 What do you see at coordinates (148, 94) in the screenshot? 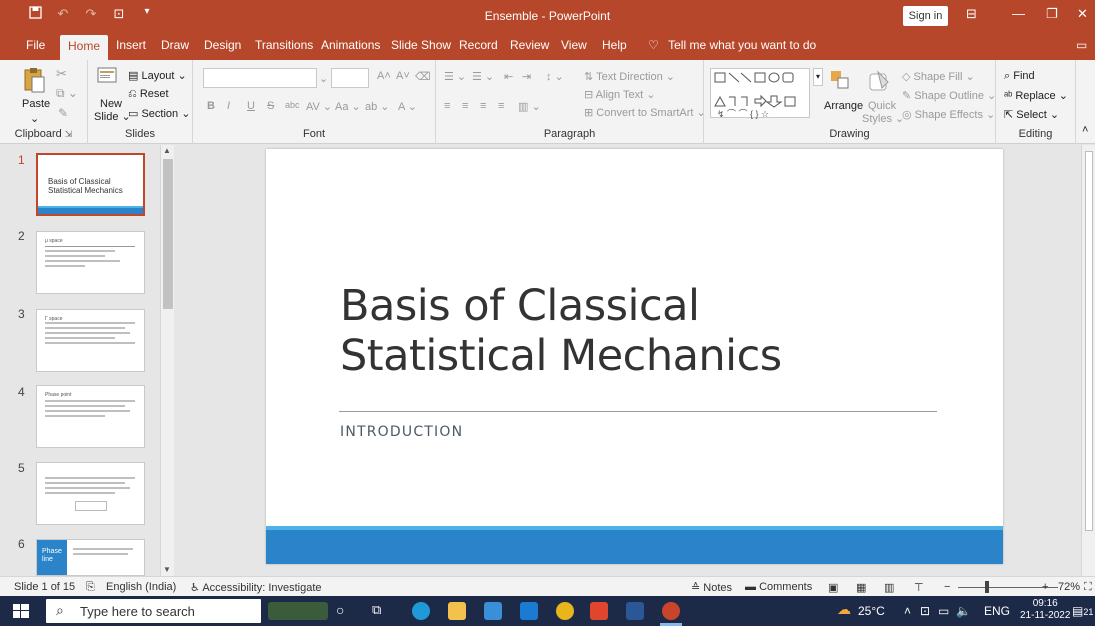
I see `reset-button: ⎌ Reset` at bounding box center [148, 94].